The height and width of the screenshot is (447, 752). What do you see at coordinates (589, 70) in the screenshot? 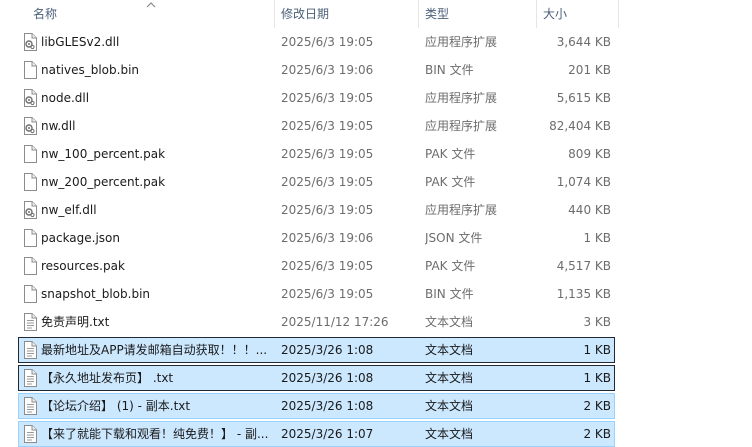
I see `file-size: 201 KB` at bounding box center [589, 70].